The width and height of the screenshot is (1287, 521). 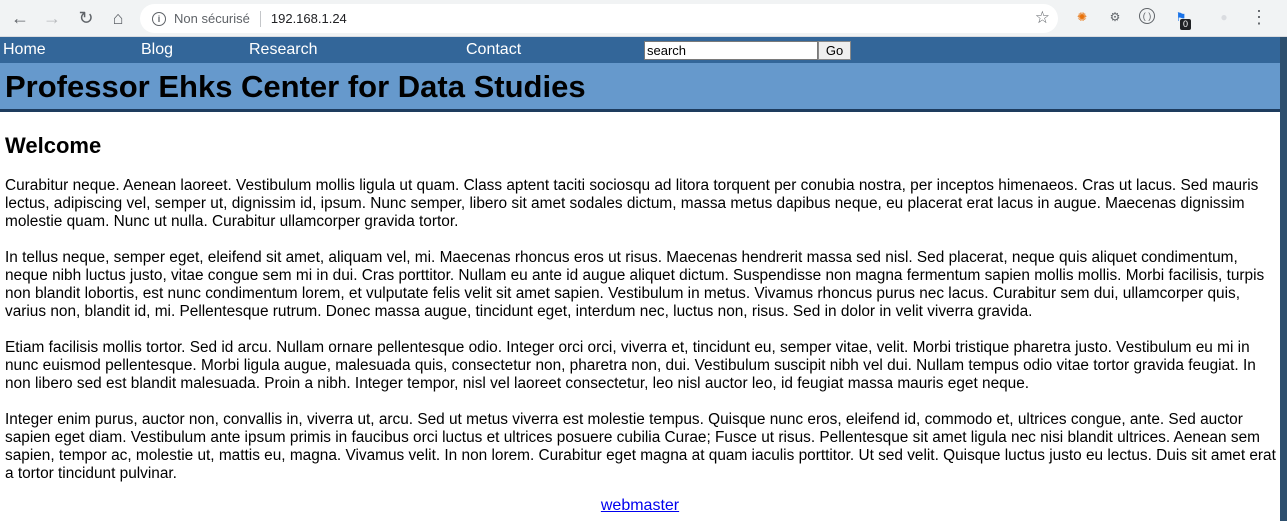 What do you see at coordinates (20, 18) in the screenshot?
I see `back-icon: ←` at bounding box center [20, 18].